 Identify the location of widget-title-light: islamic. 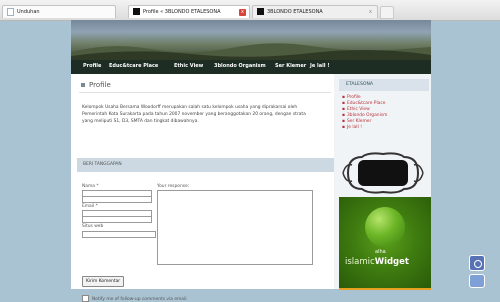
(360, 262).